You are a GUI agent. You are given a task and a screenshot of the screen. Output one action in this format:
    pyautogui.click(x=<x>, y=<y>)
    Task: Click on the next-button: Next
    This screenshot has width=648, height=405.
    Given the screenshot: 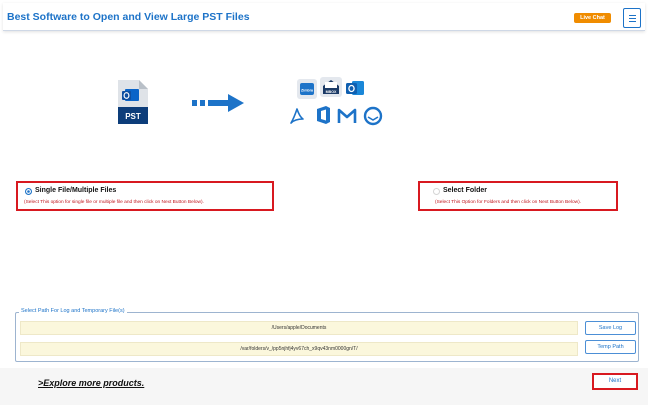 What is the action you would take?
    pyautogui.click(x=615, y=381)
    